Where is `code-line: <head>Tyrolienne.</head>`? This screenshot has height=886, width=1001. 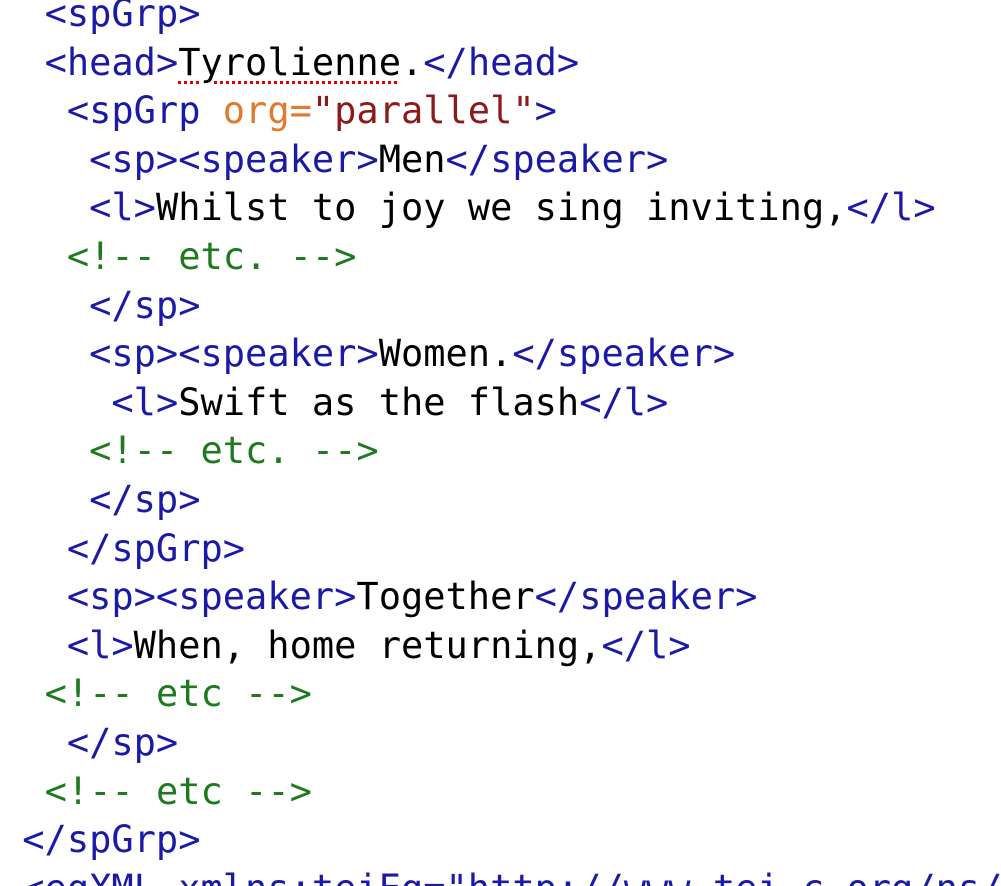 code-line: <head>Tyrolienne.</head> is located at coordinates (500, 63).